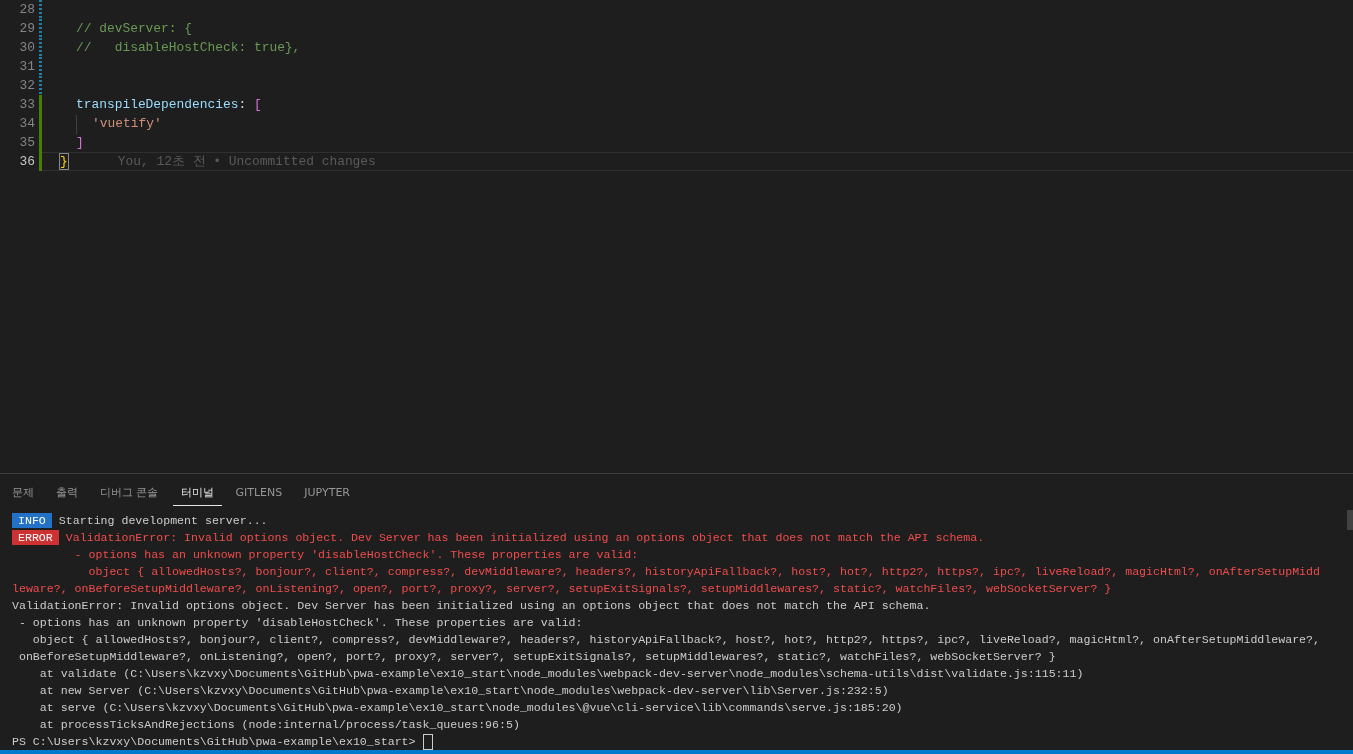  Describe the element at coordinates (26, 9) in the screenshot. I see `line-number: 28` at that location.